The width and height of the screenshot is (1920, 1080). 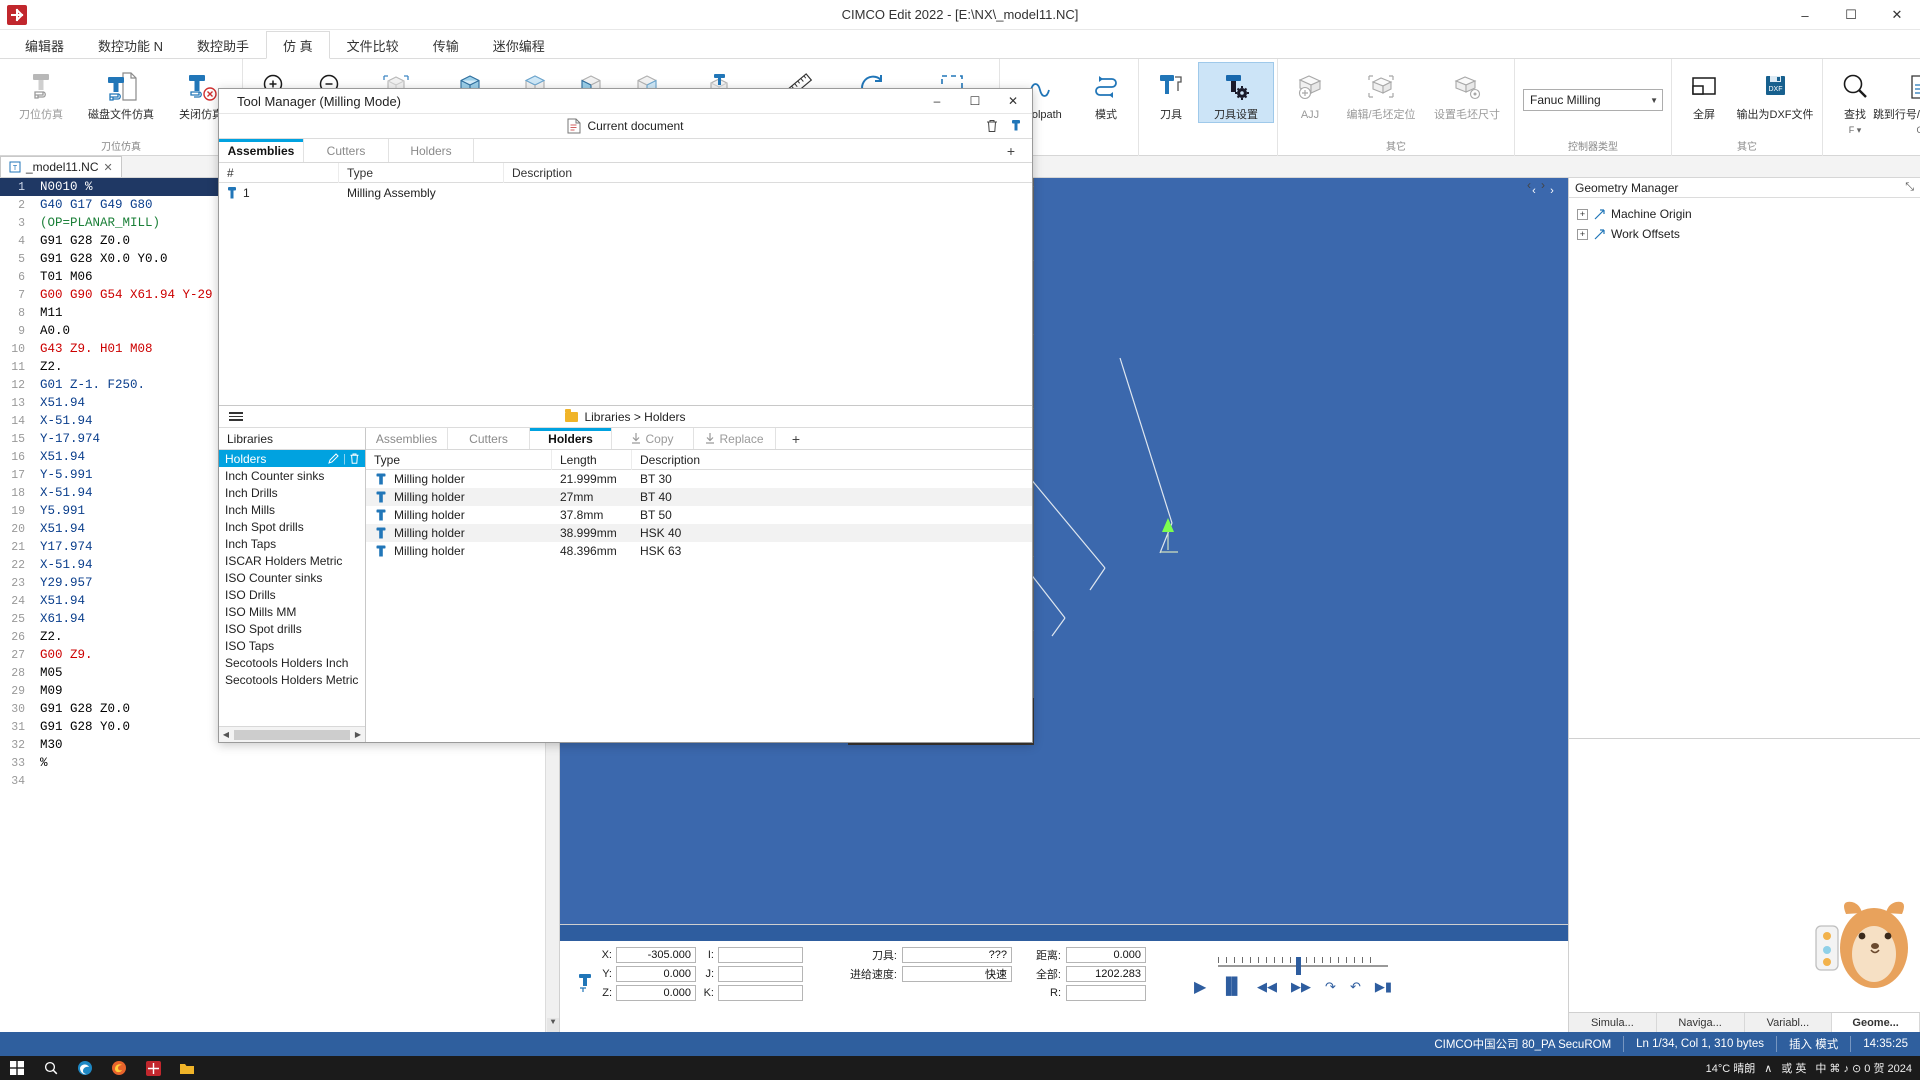 I want to click on library-list-item: ISO Counter sinks, so click(x=292, y=577).